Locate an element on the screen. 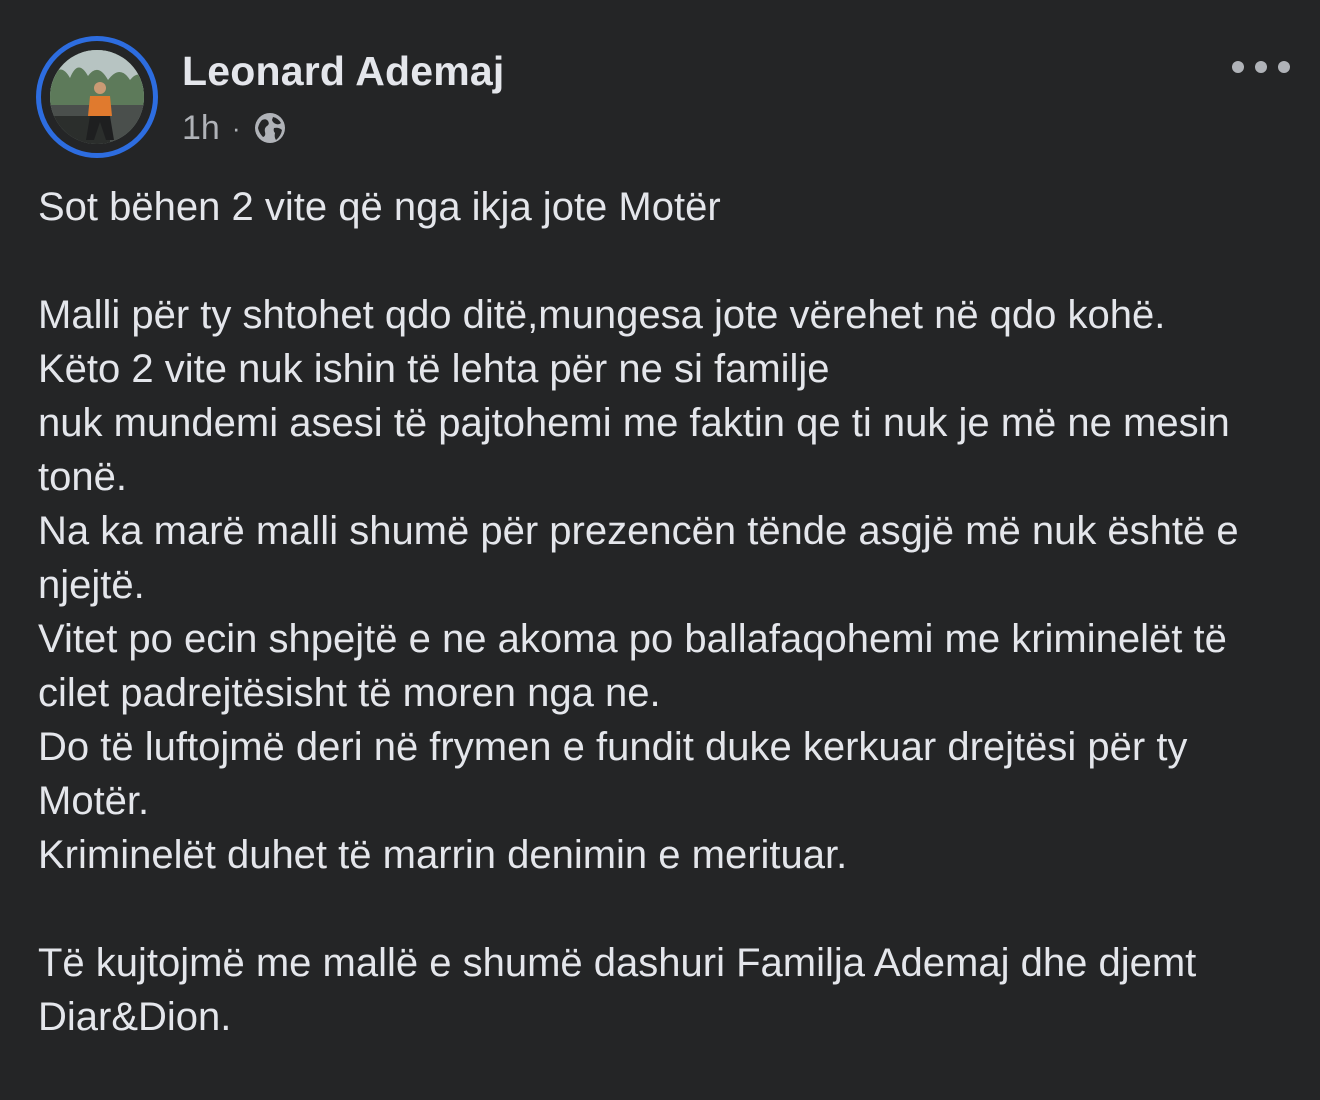 Image resolution: width=1320 pixels, height=1100 pixels. avatar is located at coordinates (97, 97).